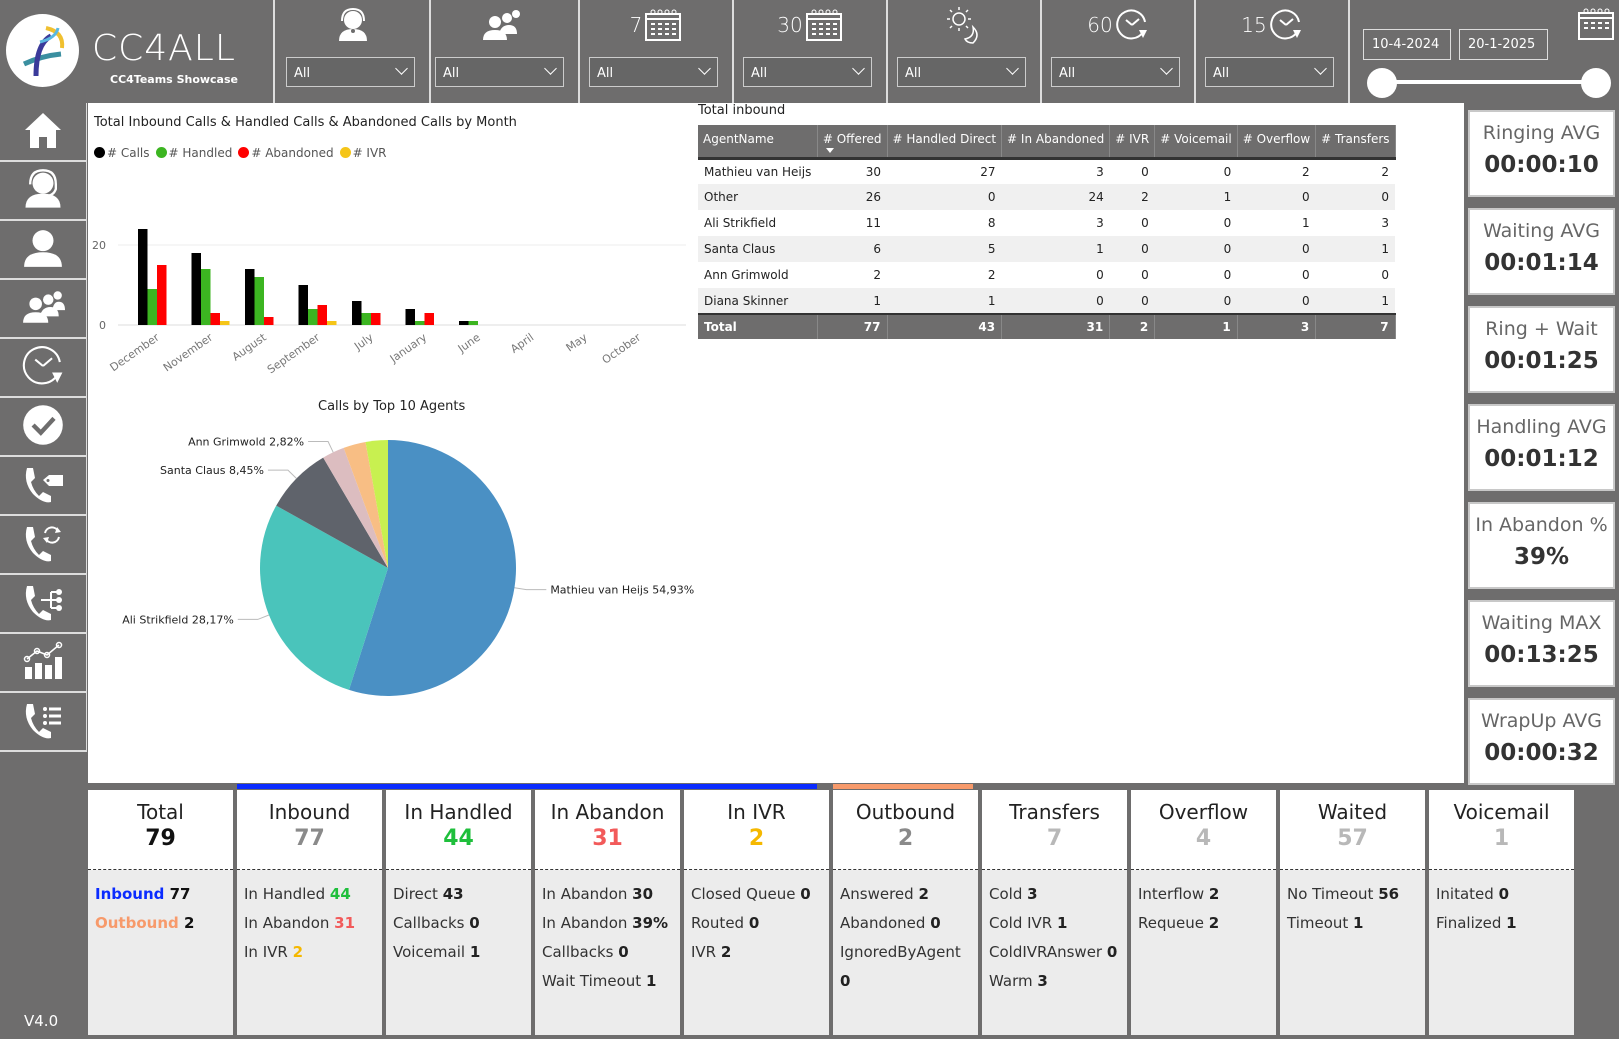 The image size is (1619, 1039). I want to click on summary-card-waited: Waited 57 No Timeout 56 Timeout 1, so click(1352, 912).